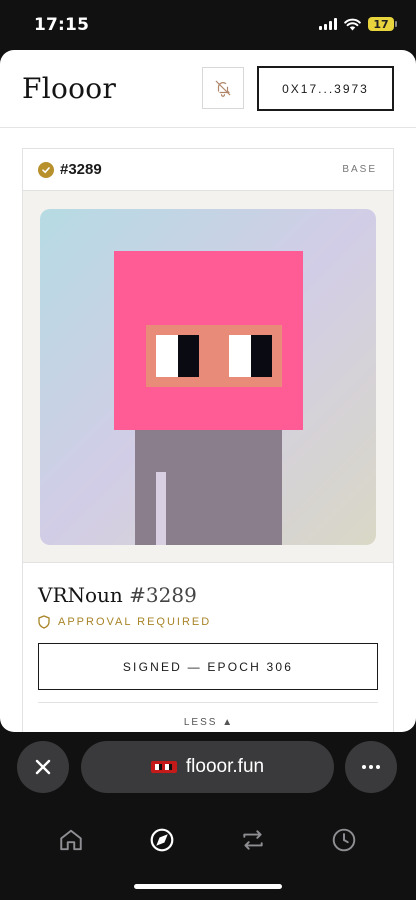  Describe the element at coordinates (325, 88) in the screenshot. I see `wallet-address-button: 0X17...3973` at that location.